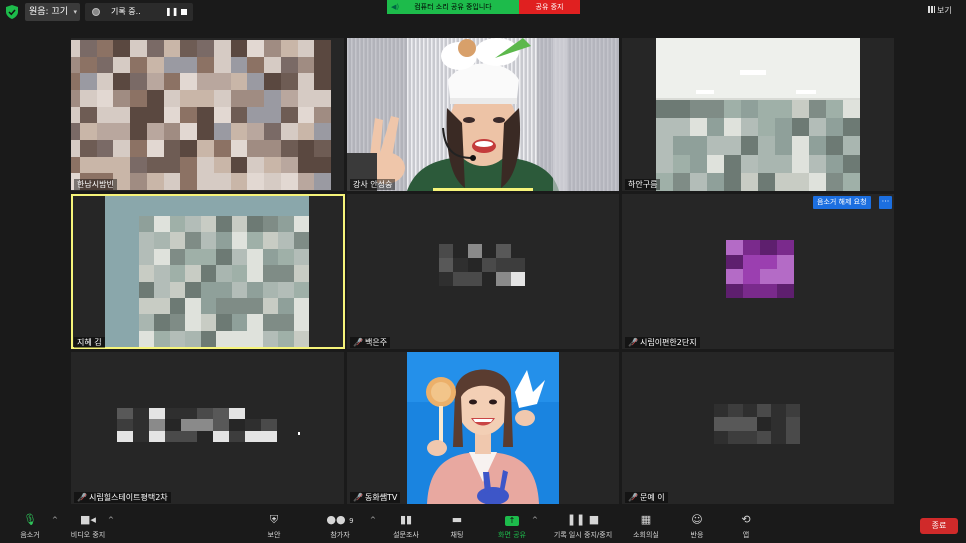 This screenshot has width=966, height=543. What do you see at coordinates (940, 11) in the screenshot?
I see `view-button: 보기` at bounding box center [940, 11].